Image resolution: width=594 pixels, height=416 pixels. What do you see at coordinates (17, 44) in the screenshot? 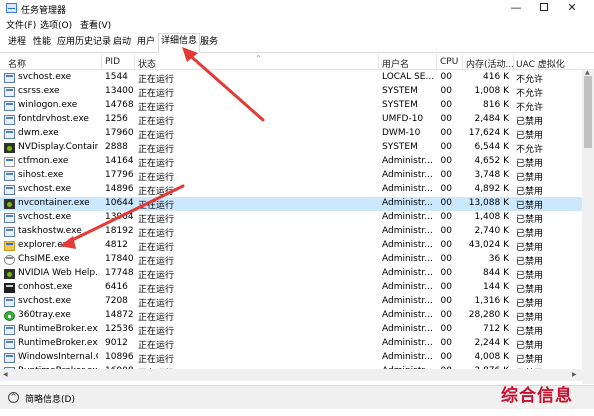
I see `tab-processes: 进程` at bounding box center [17, 44].